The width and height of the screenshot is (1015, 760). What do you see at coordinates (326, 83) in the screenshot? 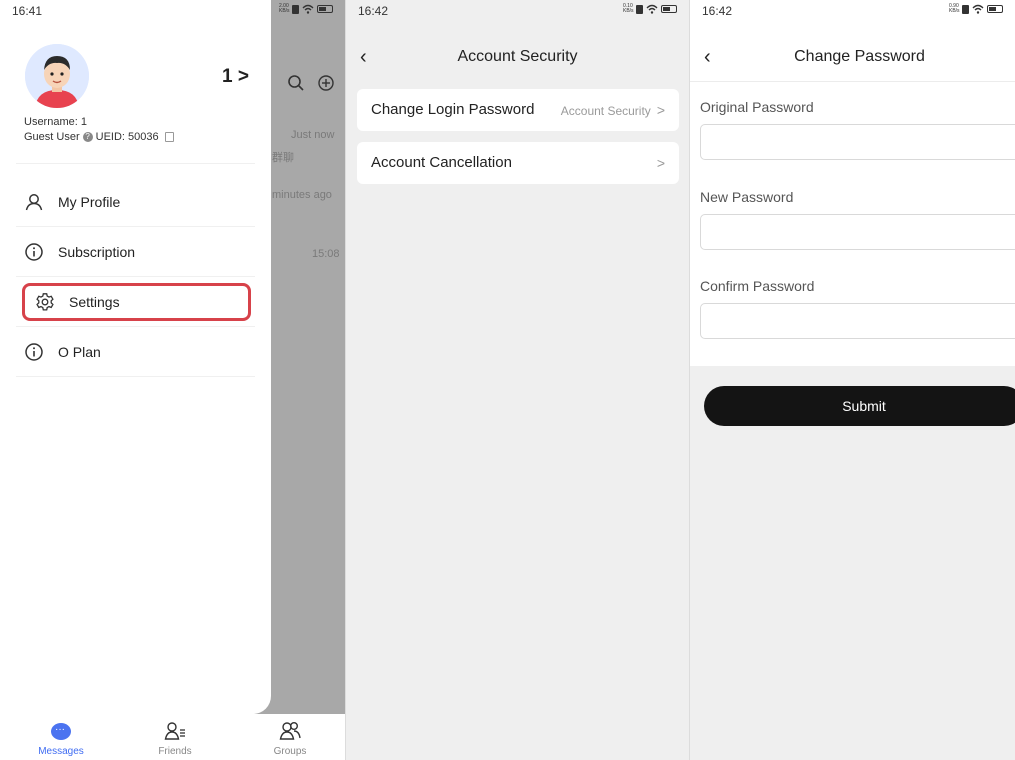
I see `add-circle-icon` at bounding box center [326, 83].